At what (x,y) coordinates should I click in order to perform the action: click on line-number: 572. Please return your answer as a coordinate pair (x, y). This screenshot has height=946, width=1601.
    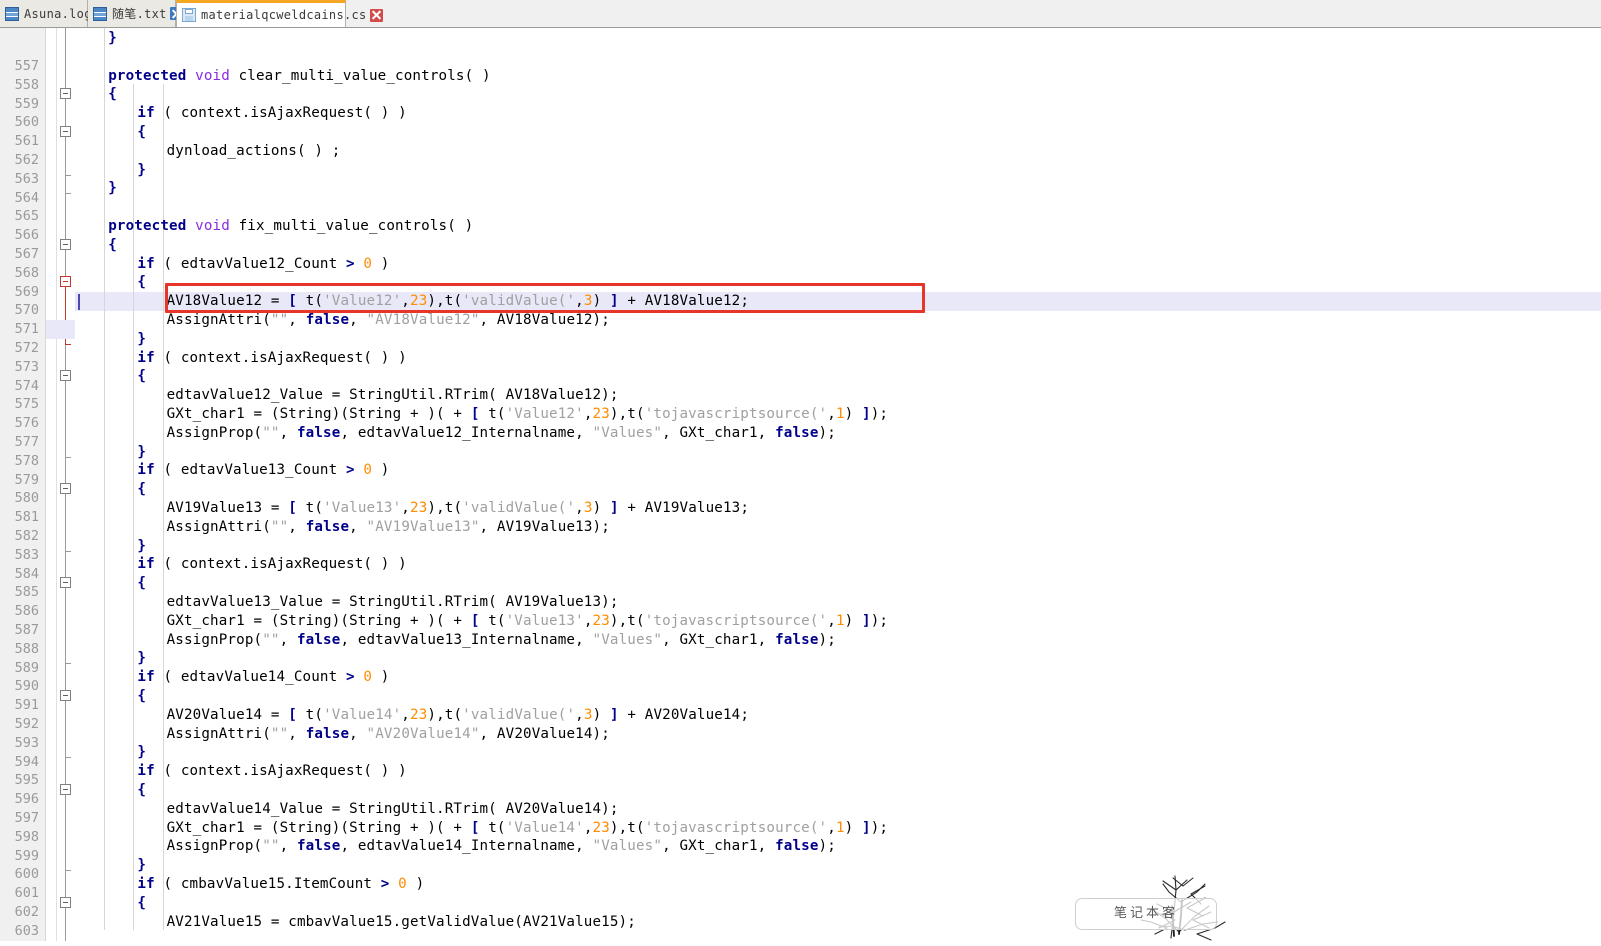
    Looking at the image, I should click on (27, 348).